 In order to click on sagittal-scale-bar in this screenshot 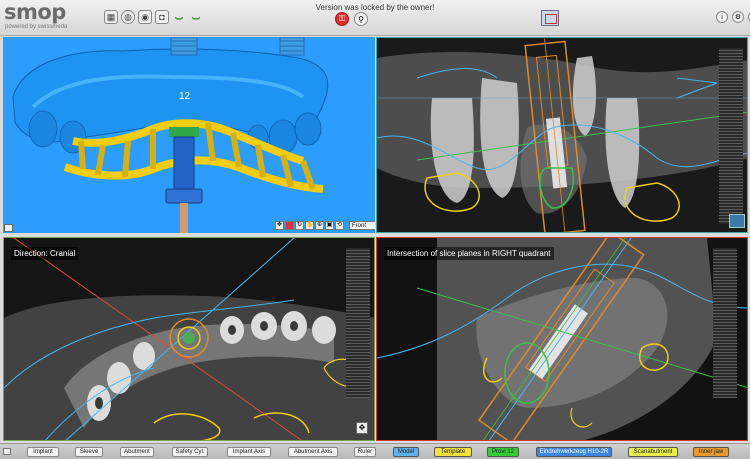, I will do `click(731, 136)`.